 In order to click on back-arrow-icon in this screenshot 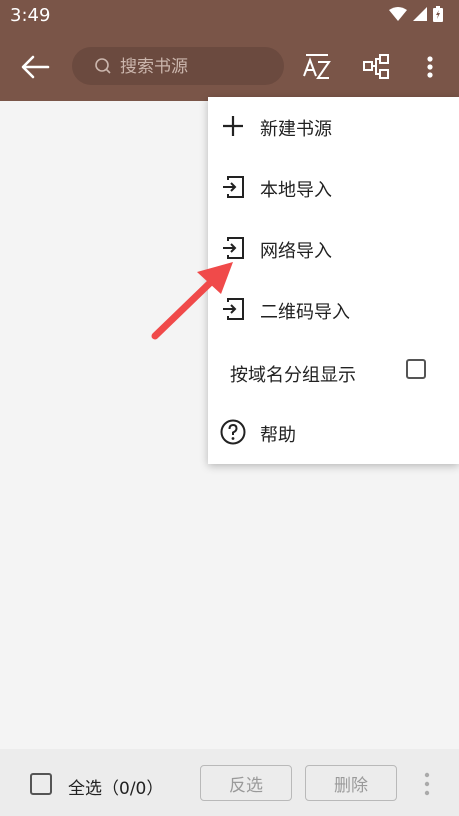, I will do `click(35, 67)`.